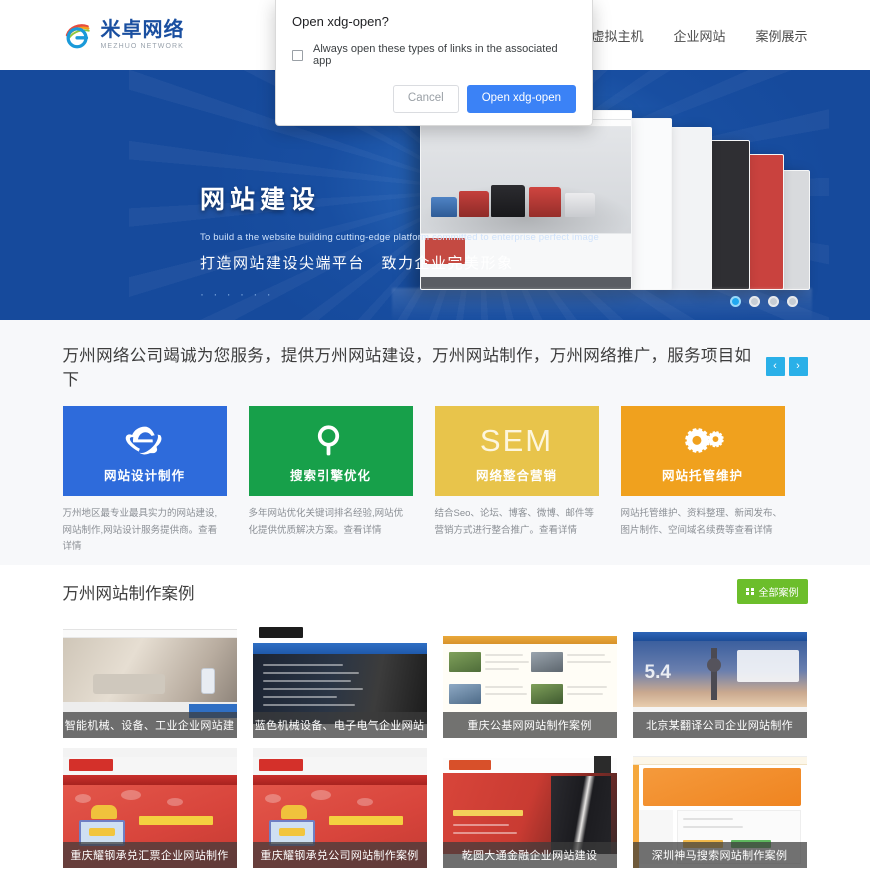 The height and width of the screenshot is (870, 870). I want to click on nav-item-case-showcase: 案例展示, so click(781, 35).